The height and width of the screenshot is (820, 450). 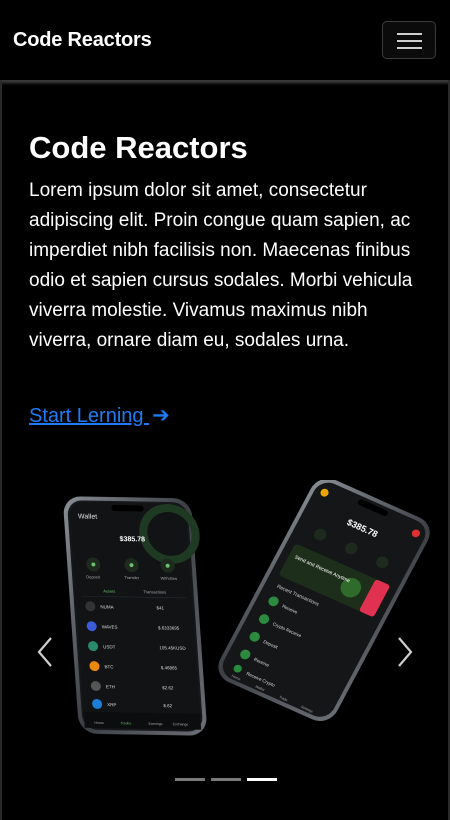 I want to click on left-action-3: Withdraw, so click(x=168, y=578).